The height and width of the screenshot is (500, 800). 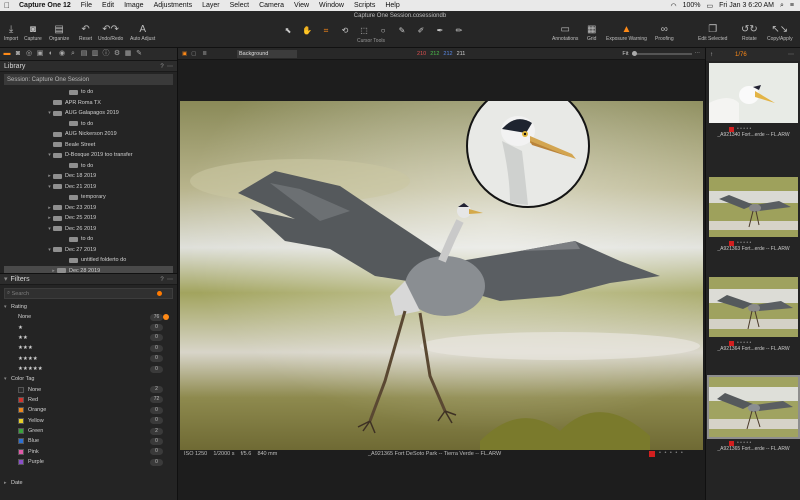 What do you see at coordinates (625, 54) in the screenshot?
I see `zoom-fit-label: Fit` at bounding box center [625, 54].